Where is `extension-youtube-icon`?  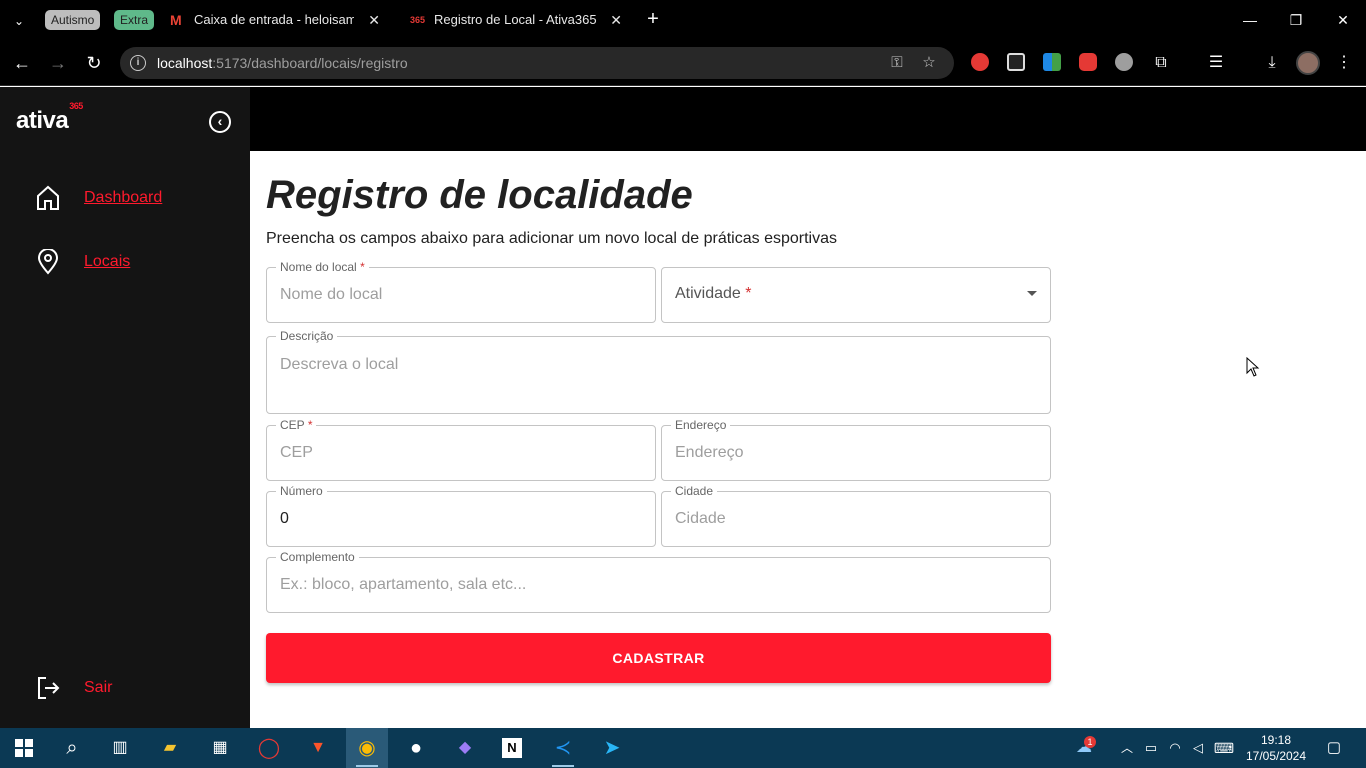 extension-youtube-icon is located at coordinates (1088, 62).